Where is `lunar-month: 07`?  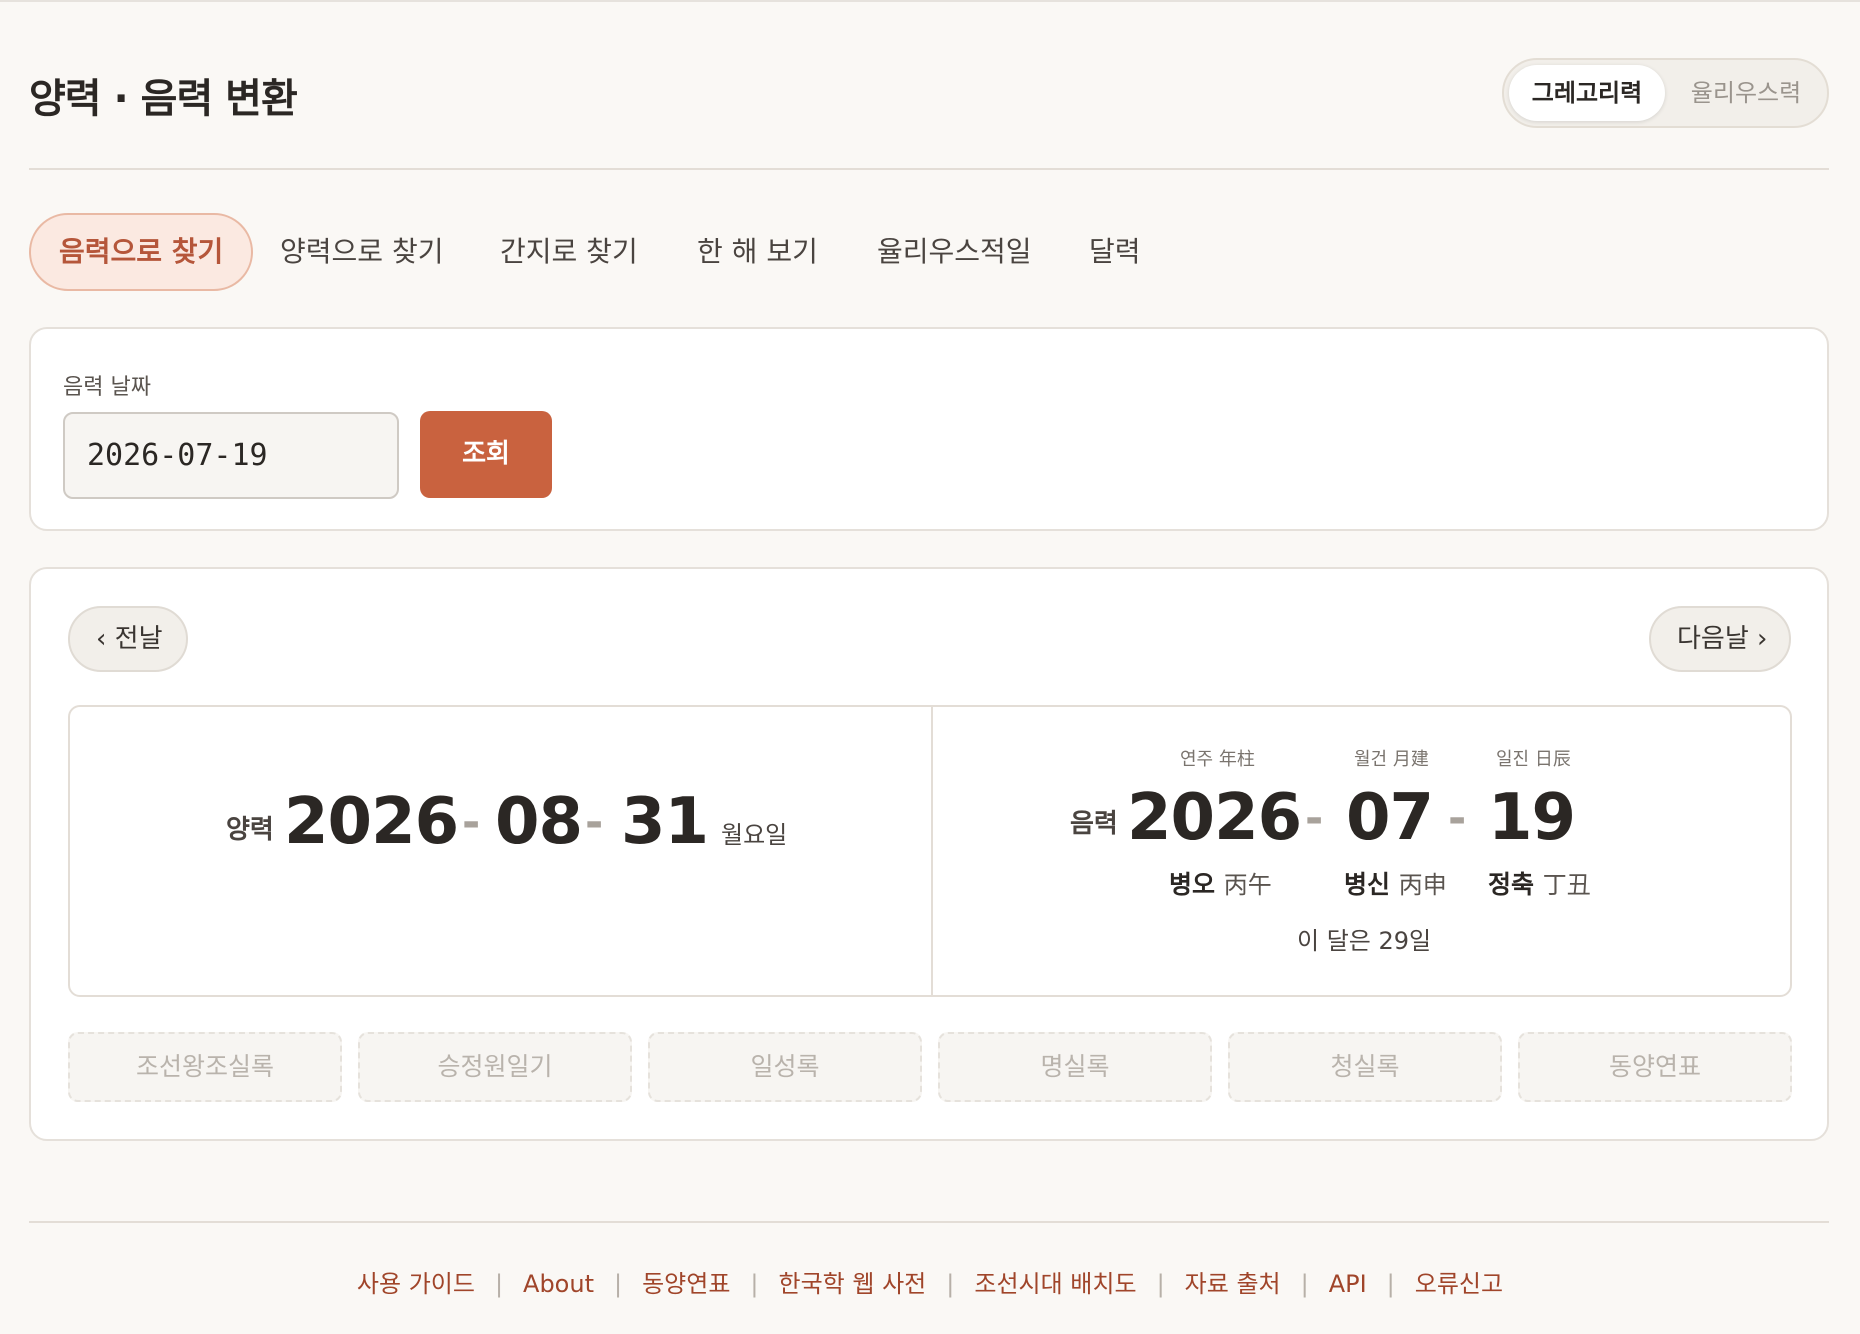
lunar-month: 07 is located at coordinates (1390, 818).